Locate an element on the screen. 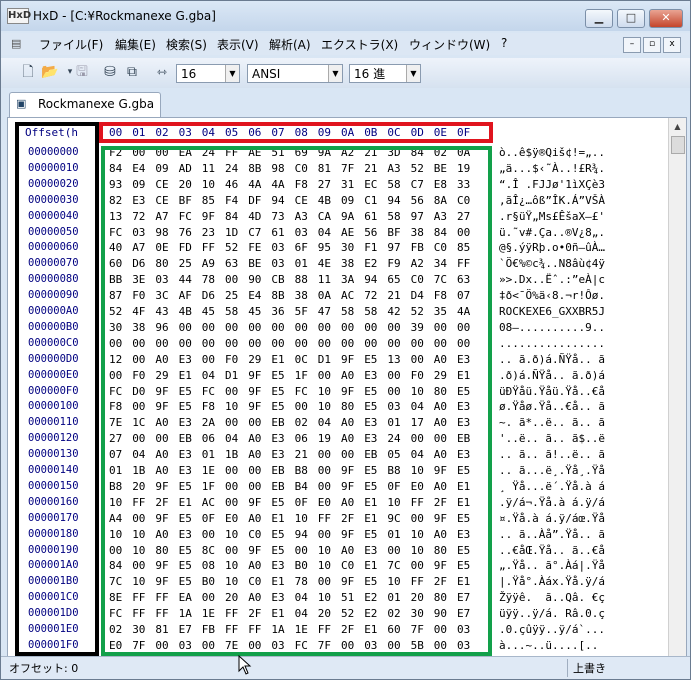  hex-byte: 73 is located at coordinates (277, 216).